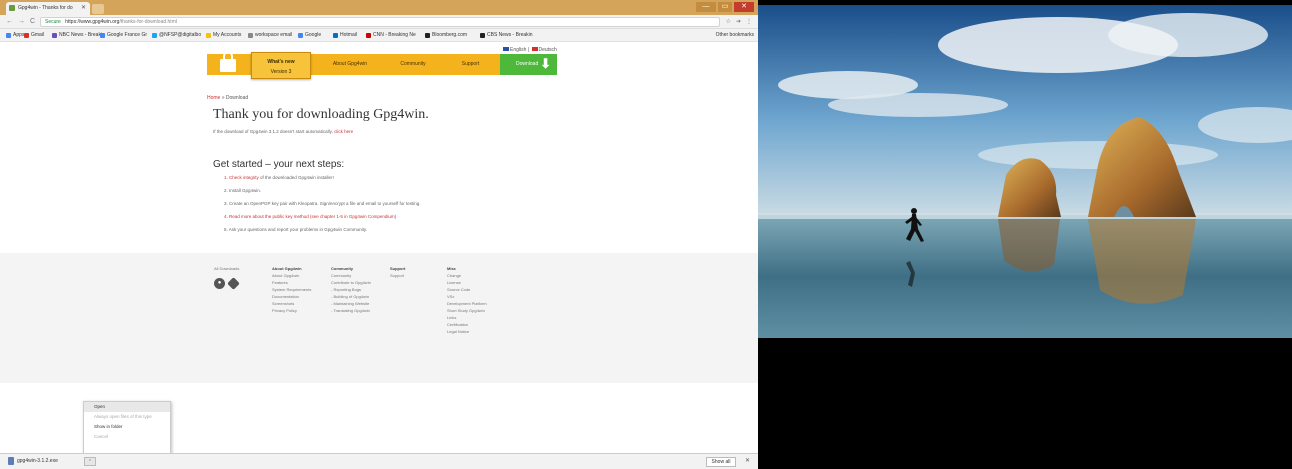 This screenshot has height=469, width=1292. I want to click on footer-col-heading: Community, so click(351, 268).